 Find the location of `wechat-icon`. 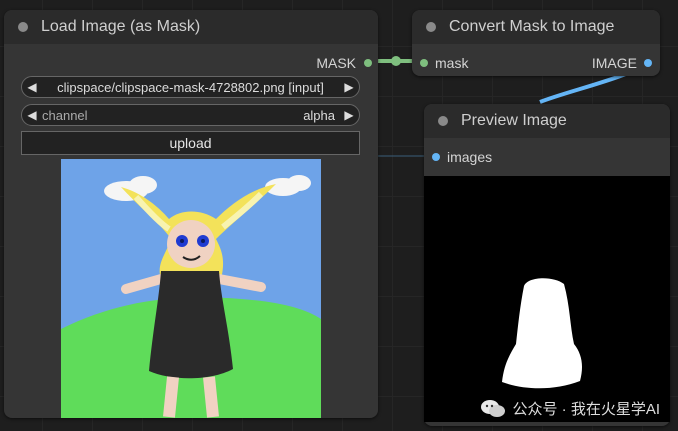

wechat-icon is located at coordinates (493, 408).